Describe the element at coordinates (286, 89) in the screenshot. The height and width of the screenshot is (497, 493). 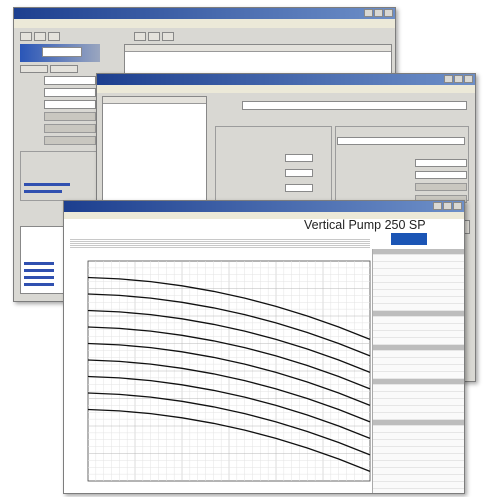
I see `properties-menubar` at that location.